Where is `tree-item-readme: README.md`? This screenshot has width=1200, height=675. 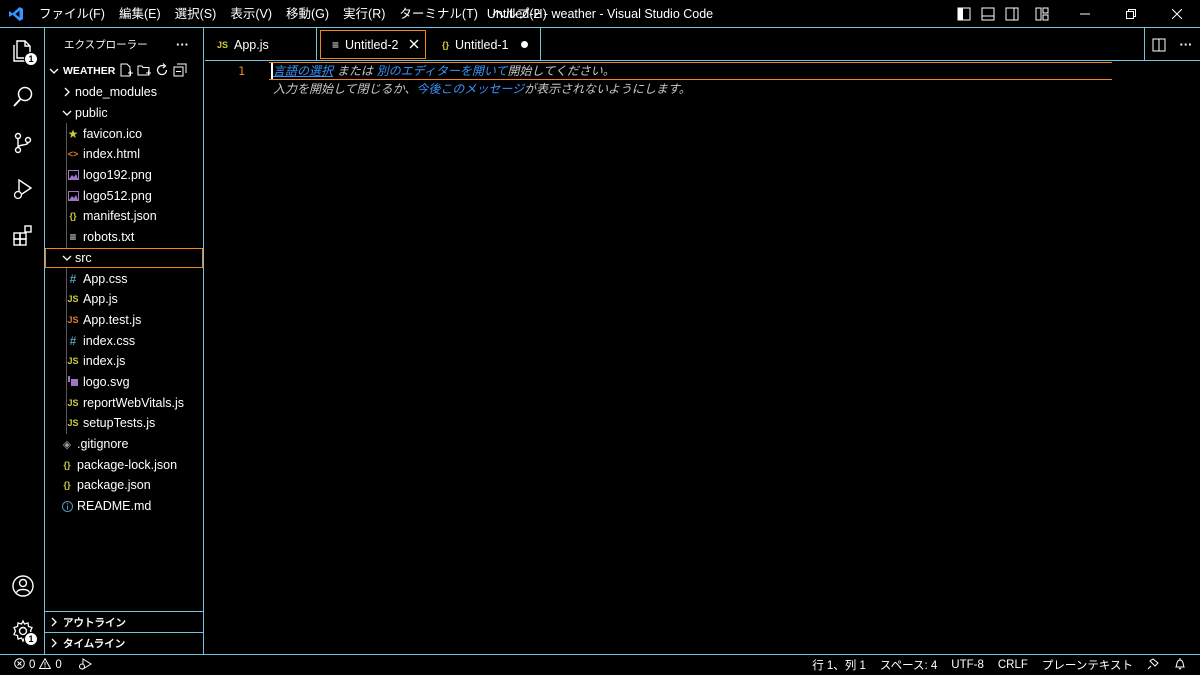
tree-item-readme: README.md is located at coordinates (124, 506).